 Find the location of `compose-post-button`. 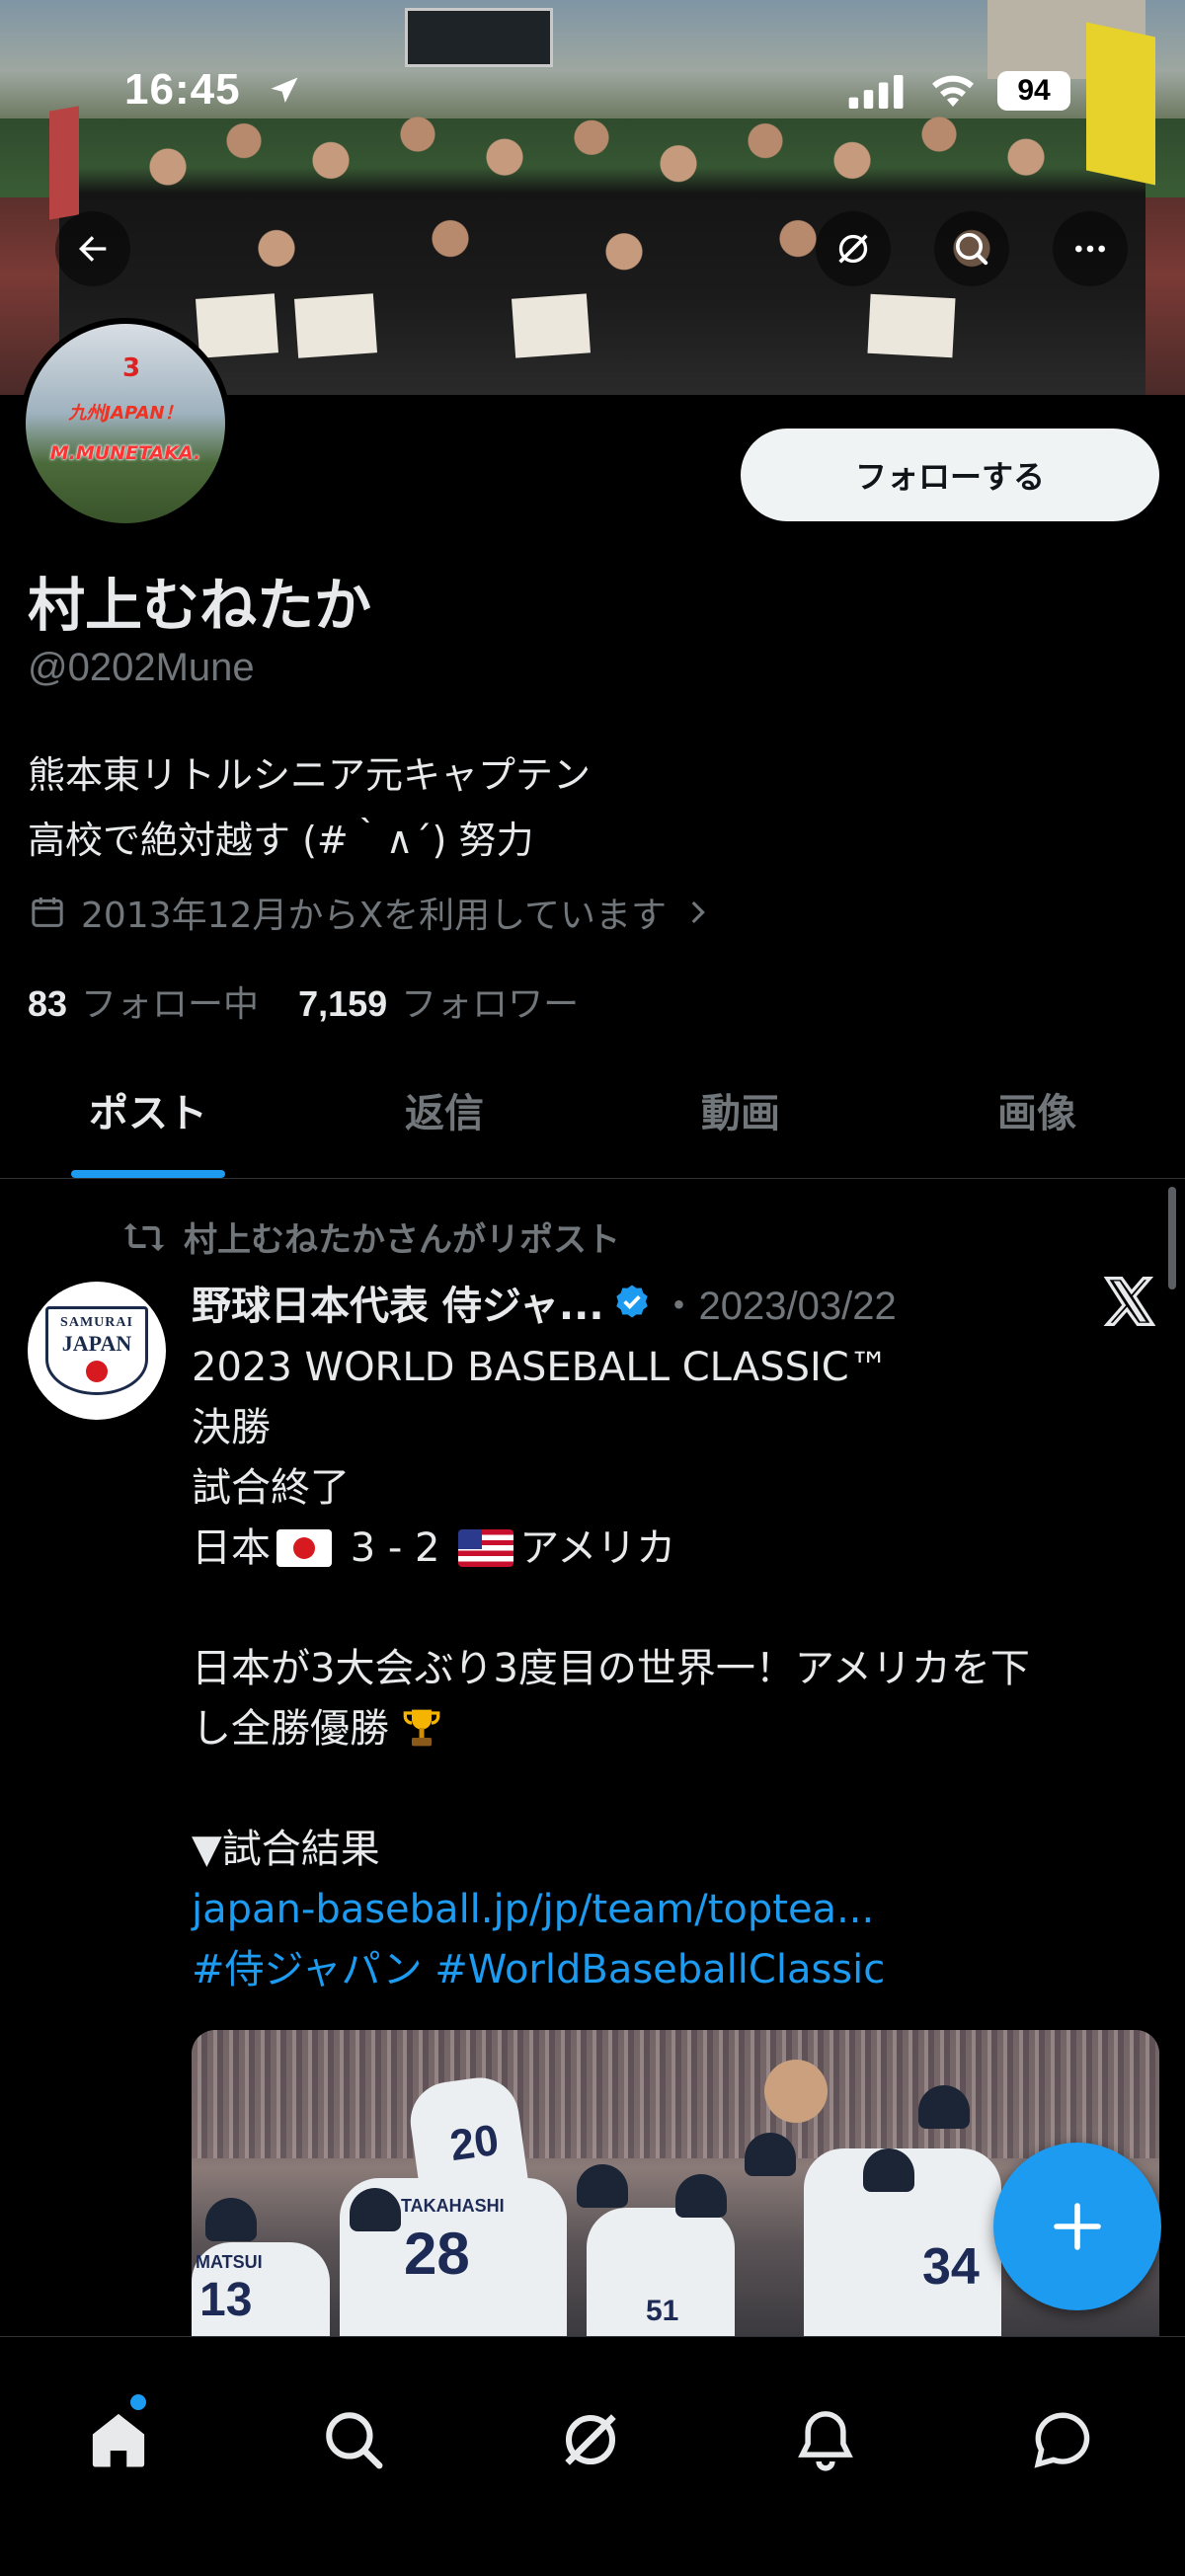

compose-post-button is located at coordinates (1077, 2226).